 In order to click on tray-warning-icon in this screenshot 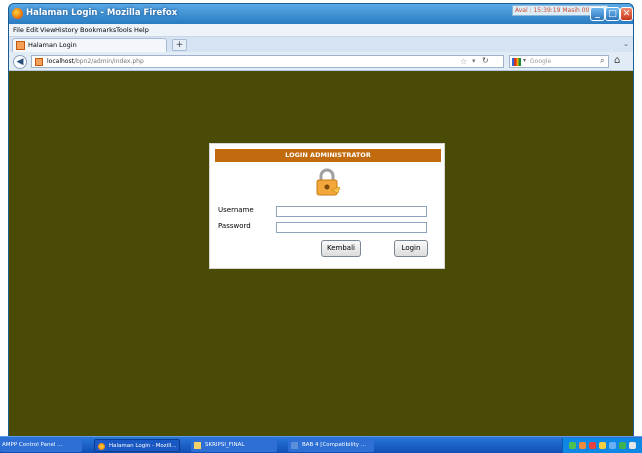, I will do `click(602, 445)`.